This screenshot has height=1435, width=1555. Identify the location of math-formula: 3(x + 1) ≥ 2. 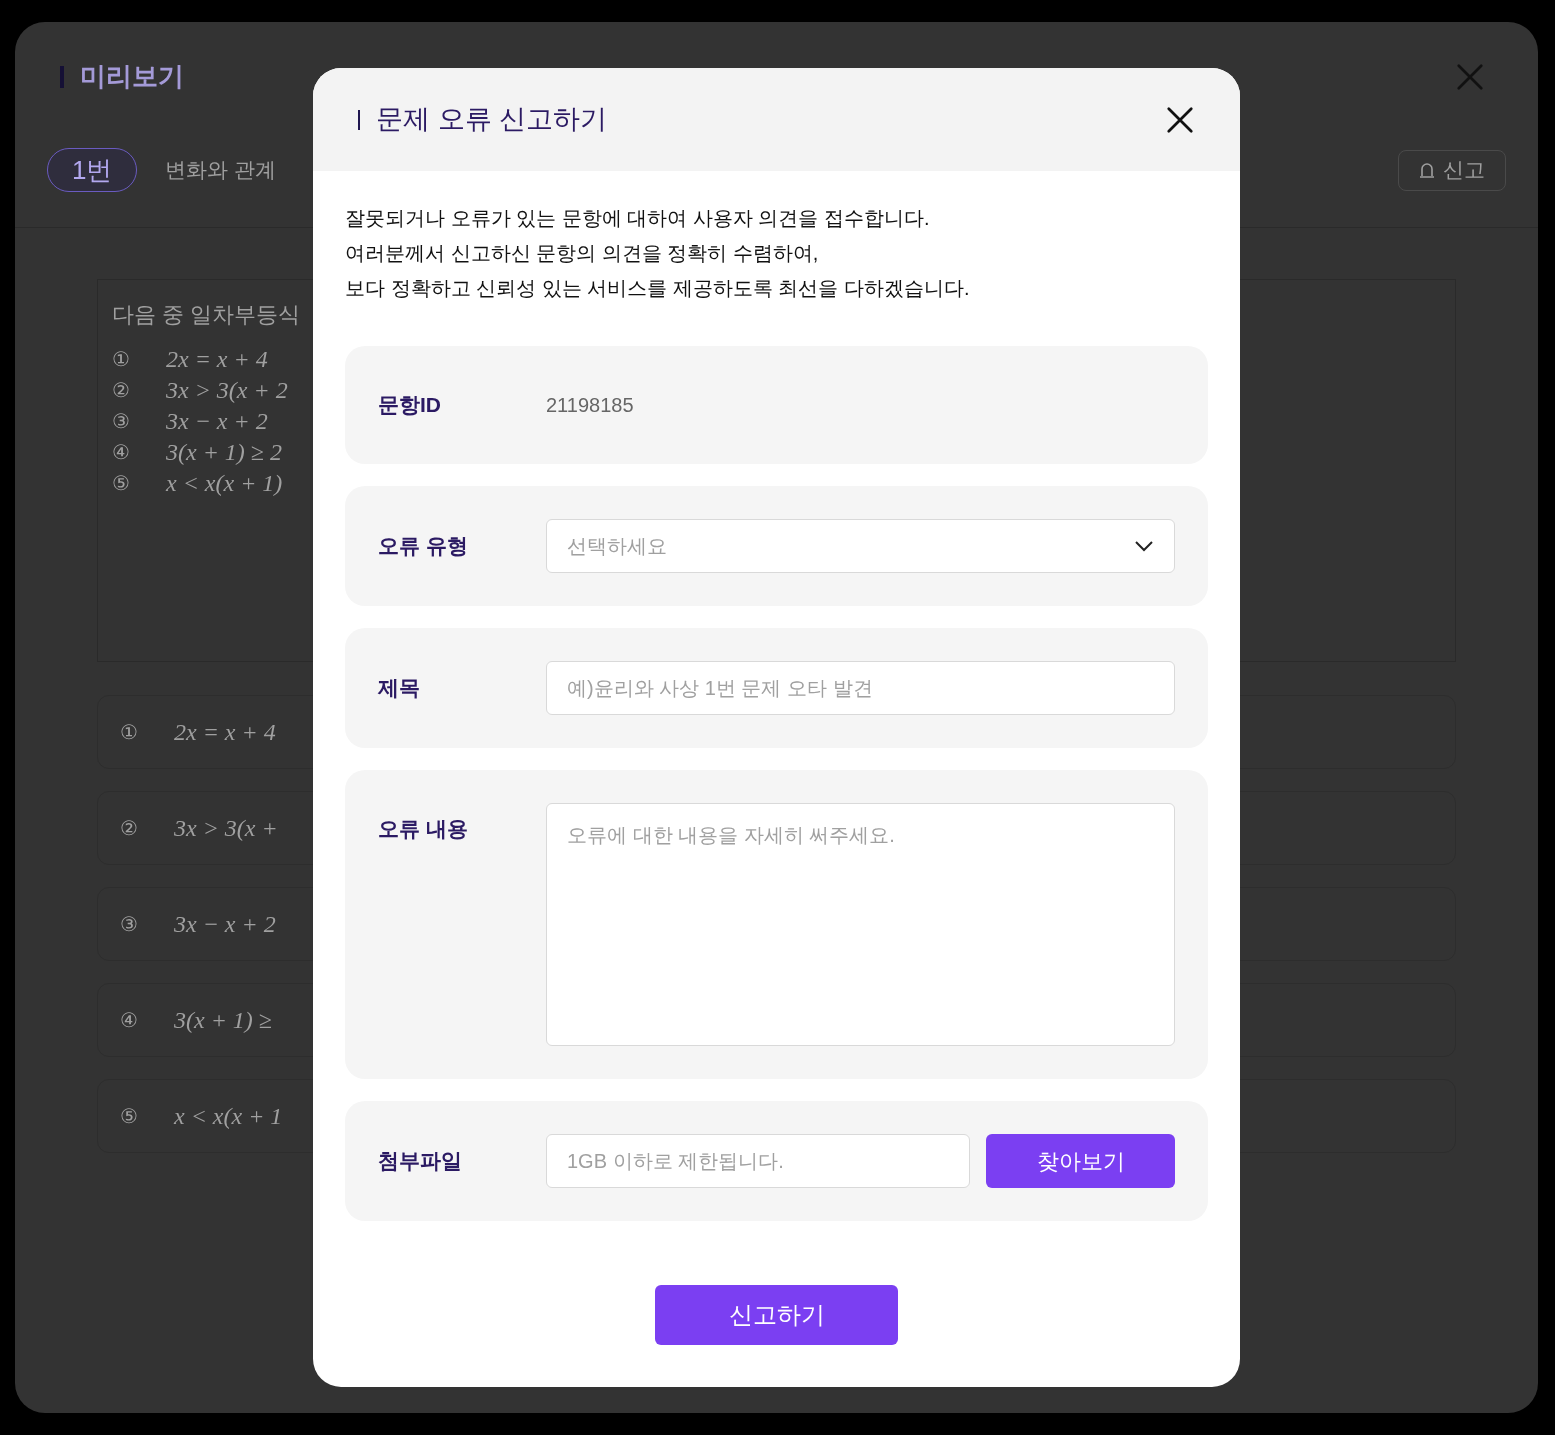
(224, 452).